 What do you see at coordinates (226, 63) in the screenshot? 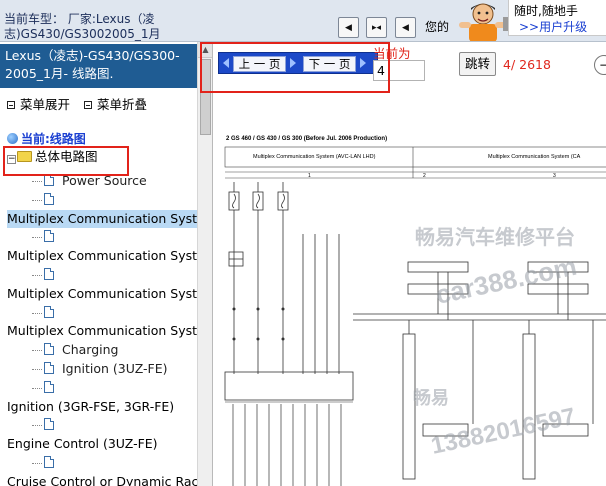
I see `arrow-left-icon` at bounding box center [226, 63].